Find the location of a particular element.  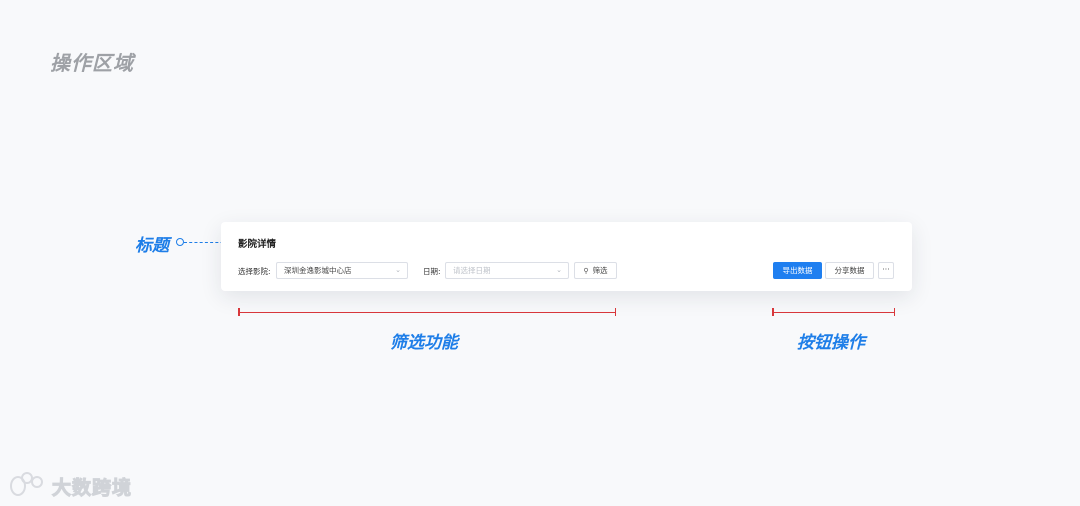

share-data-button: 分享数据 is located at coordinates (849, 270).